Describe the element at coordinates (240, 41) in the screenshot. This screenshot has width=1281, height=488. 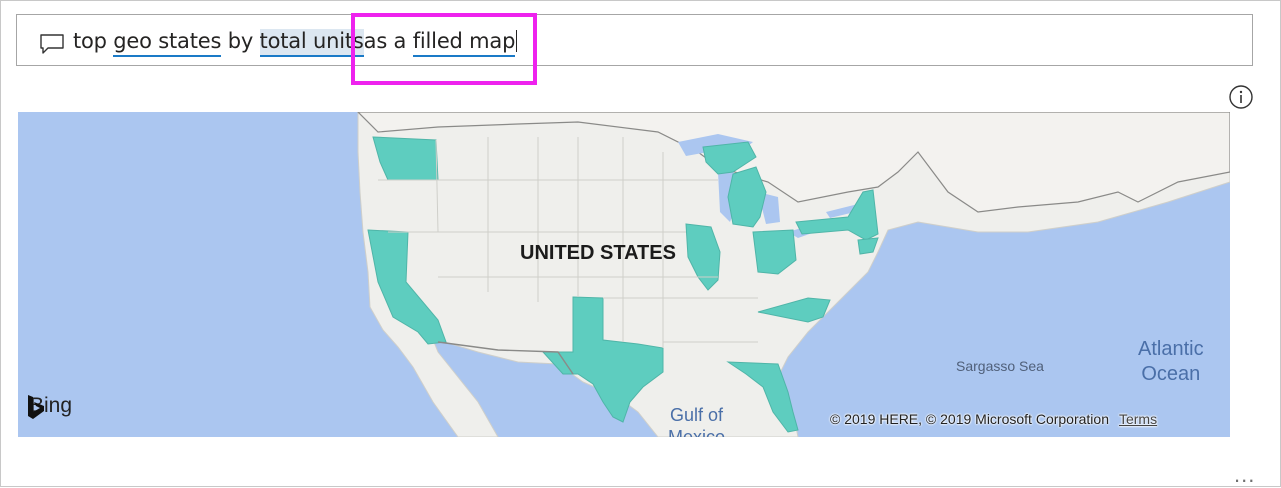
I see `query-token-by: by` at that location.